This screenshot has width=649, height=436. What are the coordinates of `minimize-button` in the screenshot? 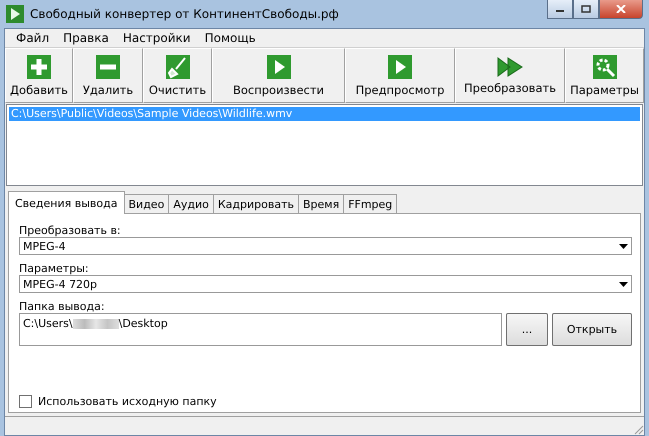 It's located at (560, 9).